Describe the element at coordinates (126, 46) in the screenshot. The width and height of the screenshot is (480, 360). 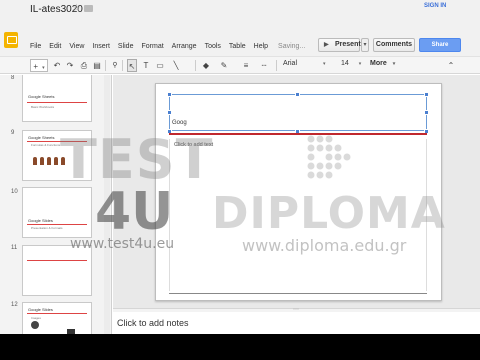
I see `menu-slide: Slide` at that location.